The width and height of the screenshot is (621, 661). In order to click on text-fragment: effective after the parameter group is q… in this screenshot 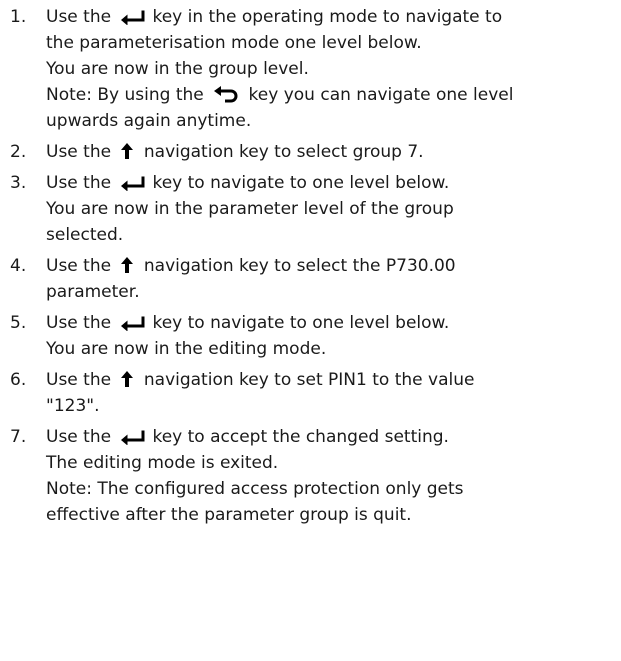, I will do `click(229, 515)`.